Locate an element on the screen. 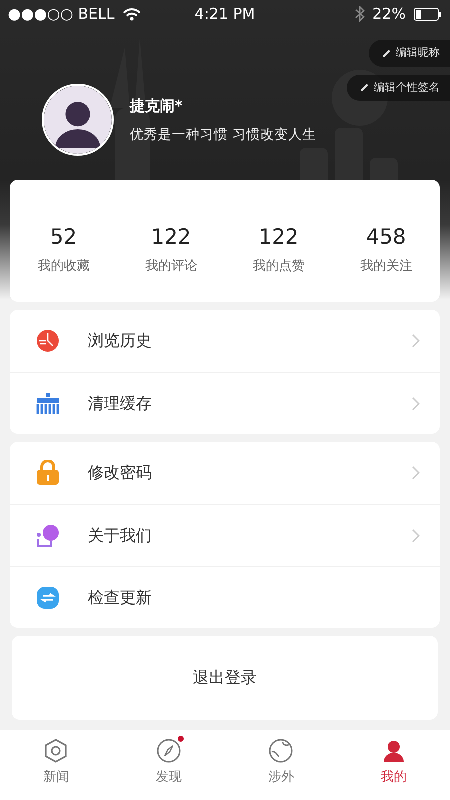 Image resolution: width=450 pixels, height=800 pixels. person-icon is located at coordinates (48, 536).